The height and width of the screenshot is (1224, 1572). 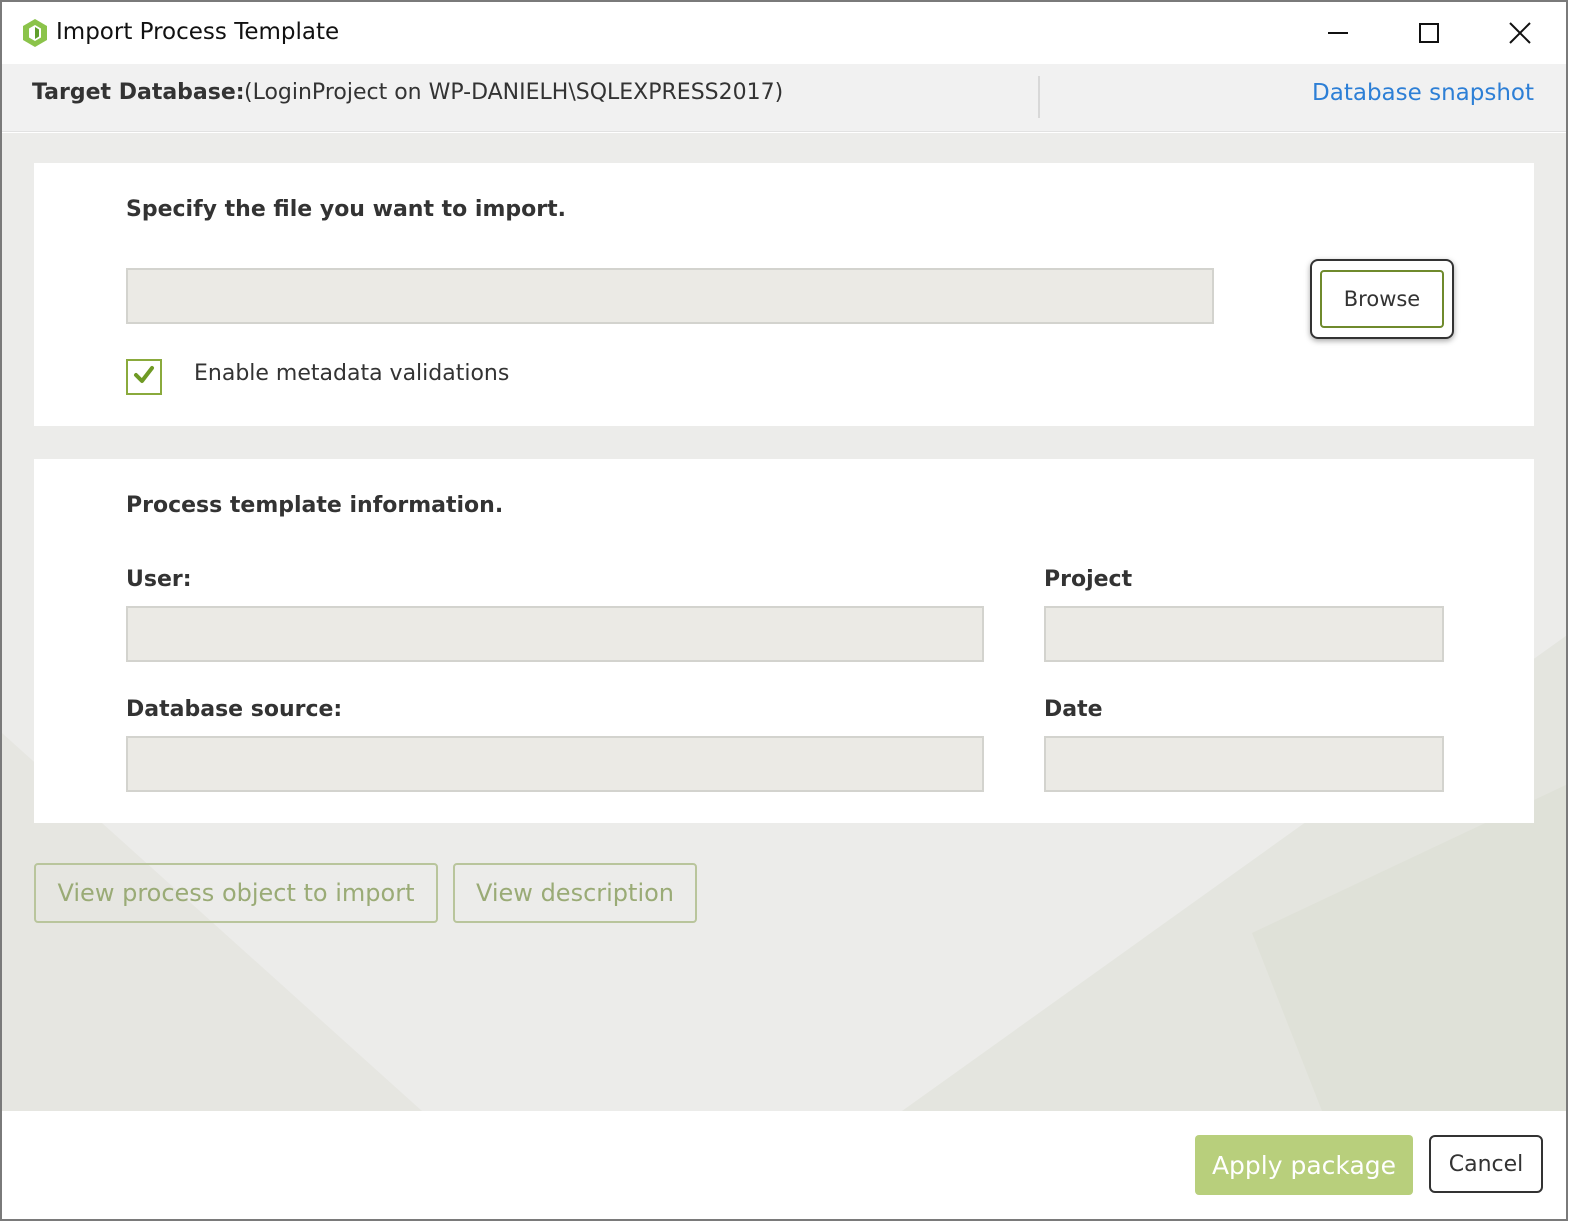 I want to click on apply-package-button: Apply package, so click(x=1304, y=1165).